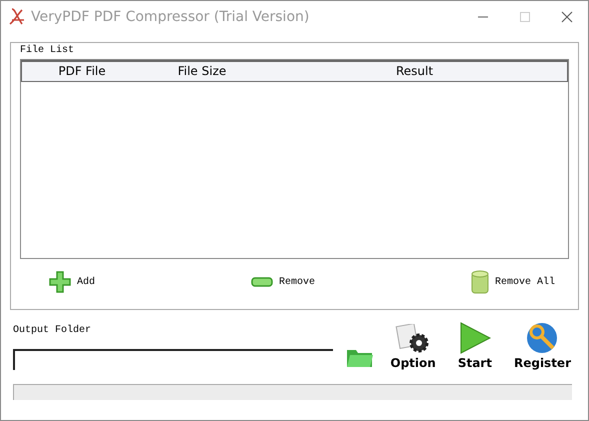  I want to click on register-button: Register, so click(542, 346).